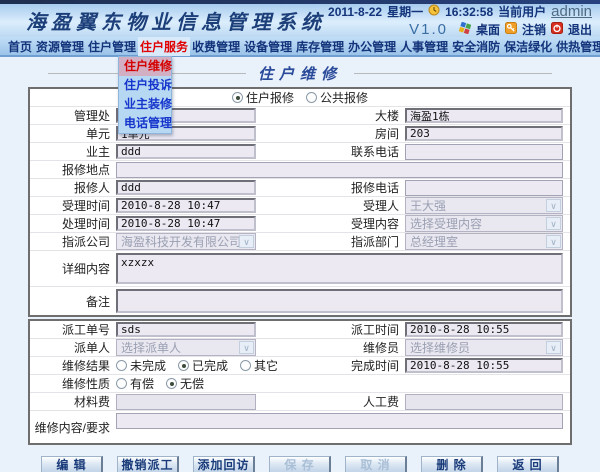 The width and height of the screenshot is (600, 472). I want to click on row-repair-location: 报修地点, so click(300, 170).